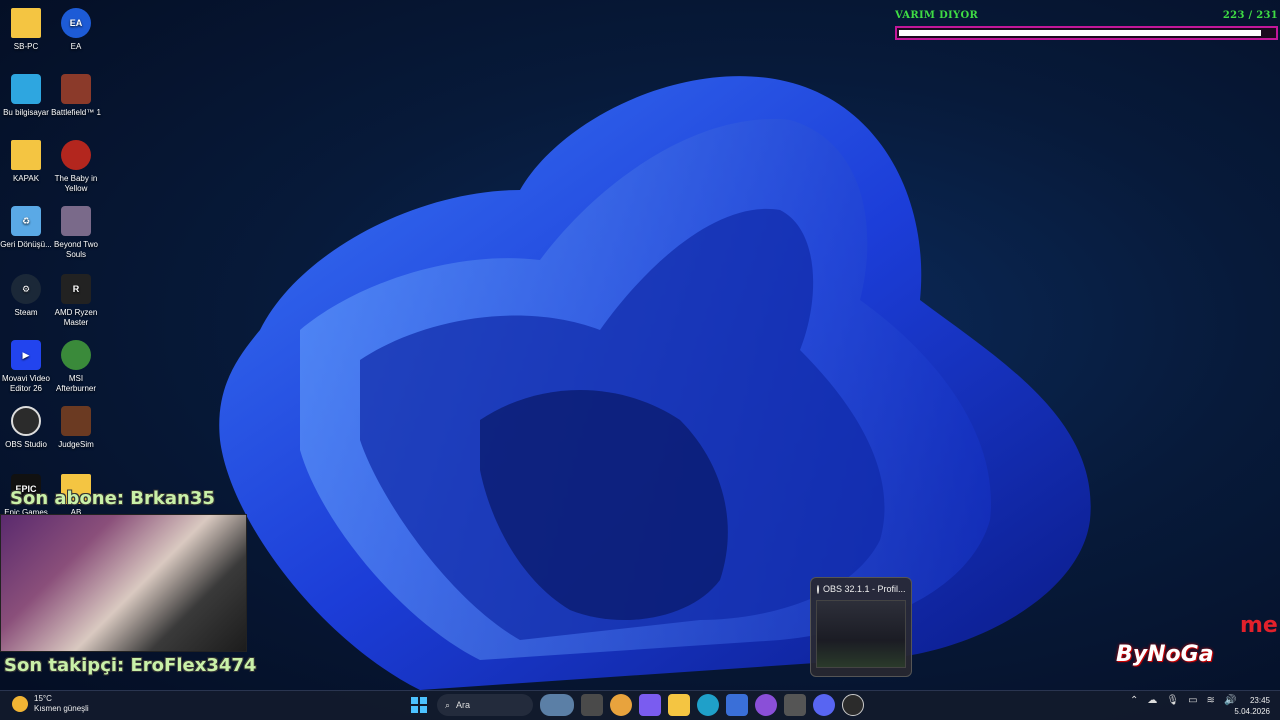 The width and height of the screenshot is (1280, 720). I want to click on weather-widget: 15°C Kısmen güneşli, so click(50, 704).